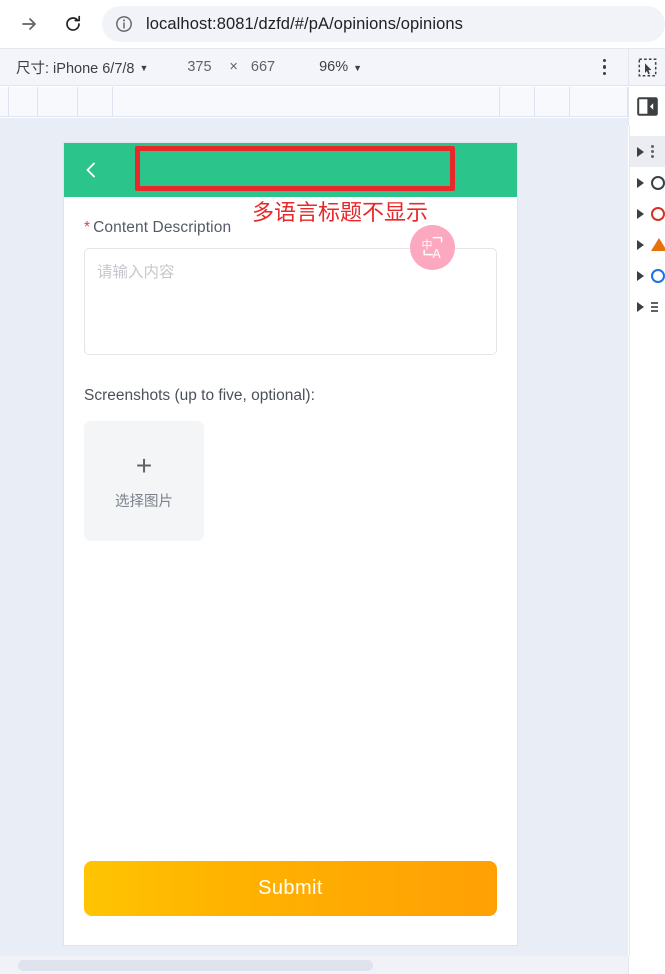  Describe the element at coordinates (75, 68) in the screenshot. I see `device-size-label: 尺寸: iPhone 6/7/8` at that location.